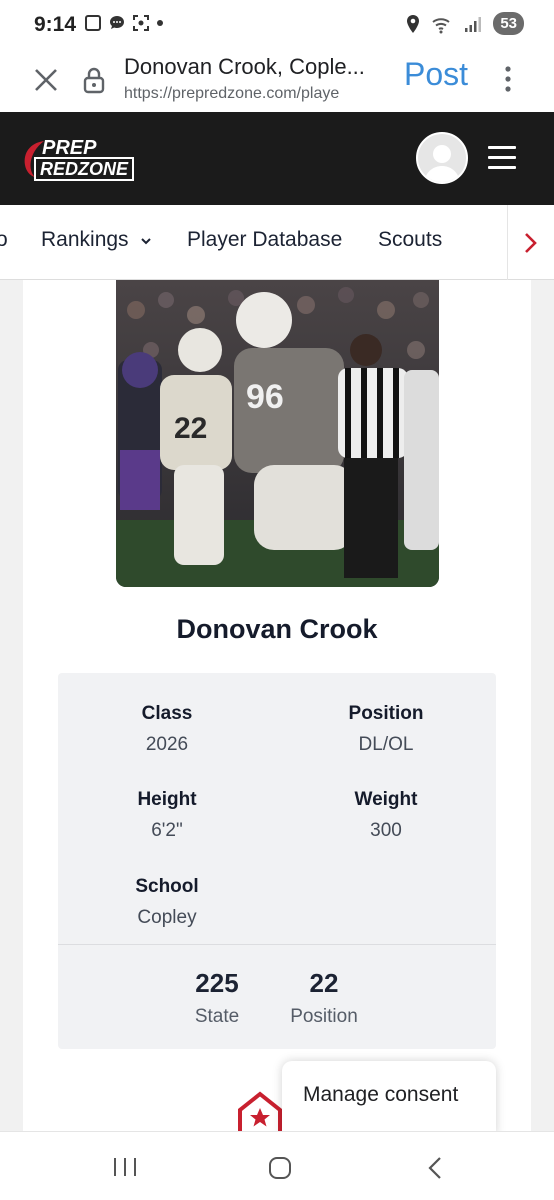 This screenshot has width=554, height=1200. Describe the element at coordinates (435, 1168) in the screenshot. I see `back-icon` at that location.